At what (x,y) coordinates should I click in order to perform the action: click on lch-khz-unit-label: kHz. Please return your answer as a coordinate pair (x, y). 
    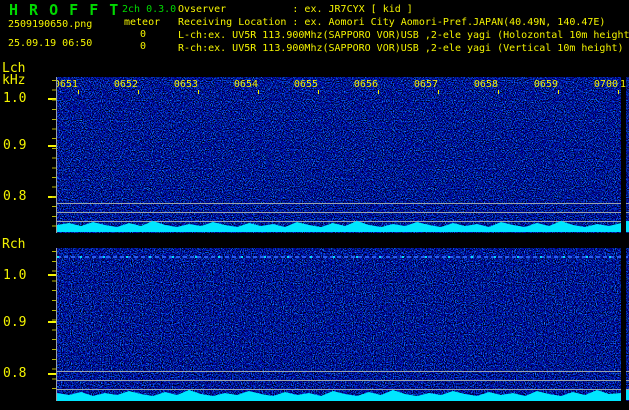
    Looking at the image, I should click on (14, 80).